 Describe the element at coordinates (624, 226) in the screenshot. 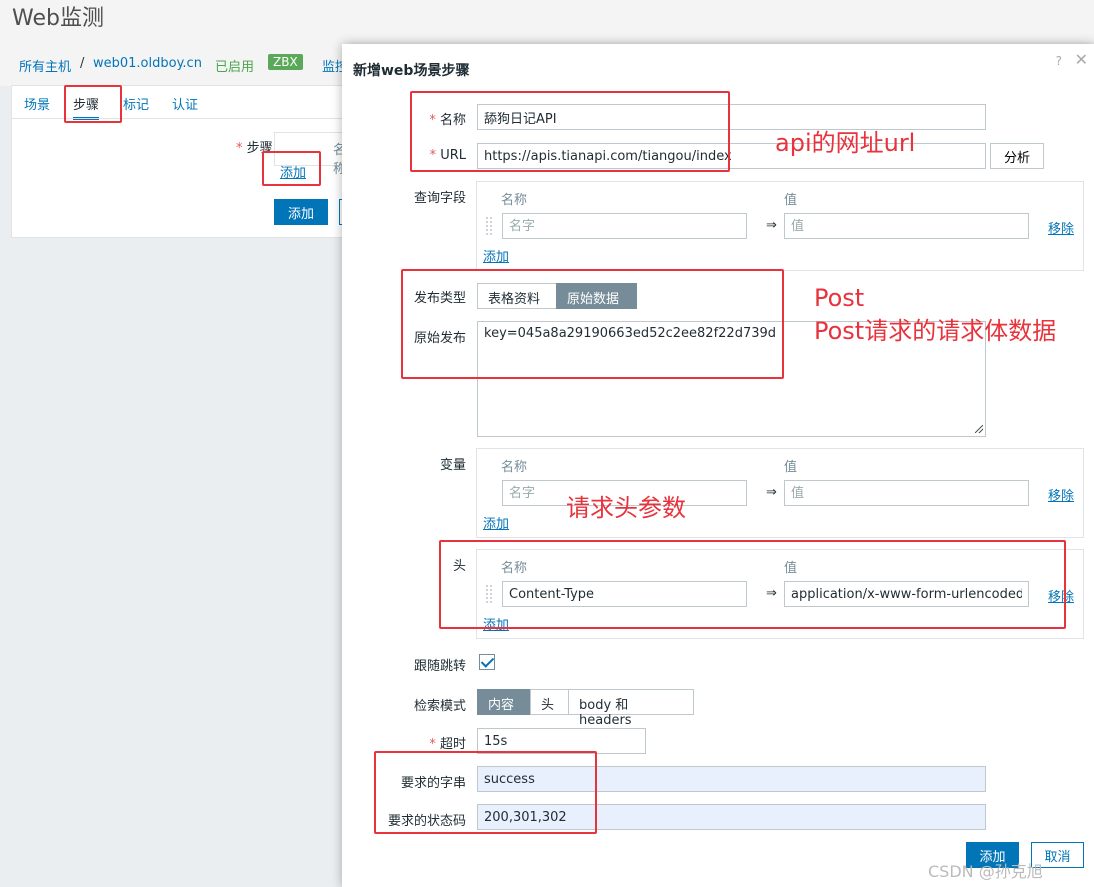

I see `query-name-input` at that location.